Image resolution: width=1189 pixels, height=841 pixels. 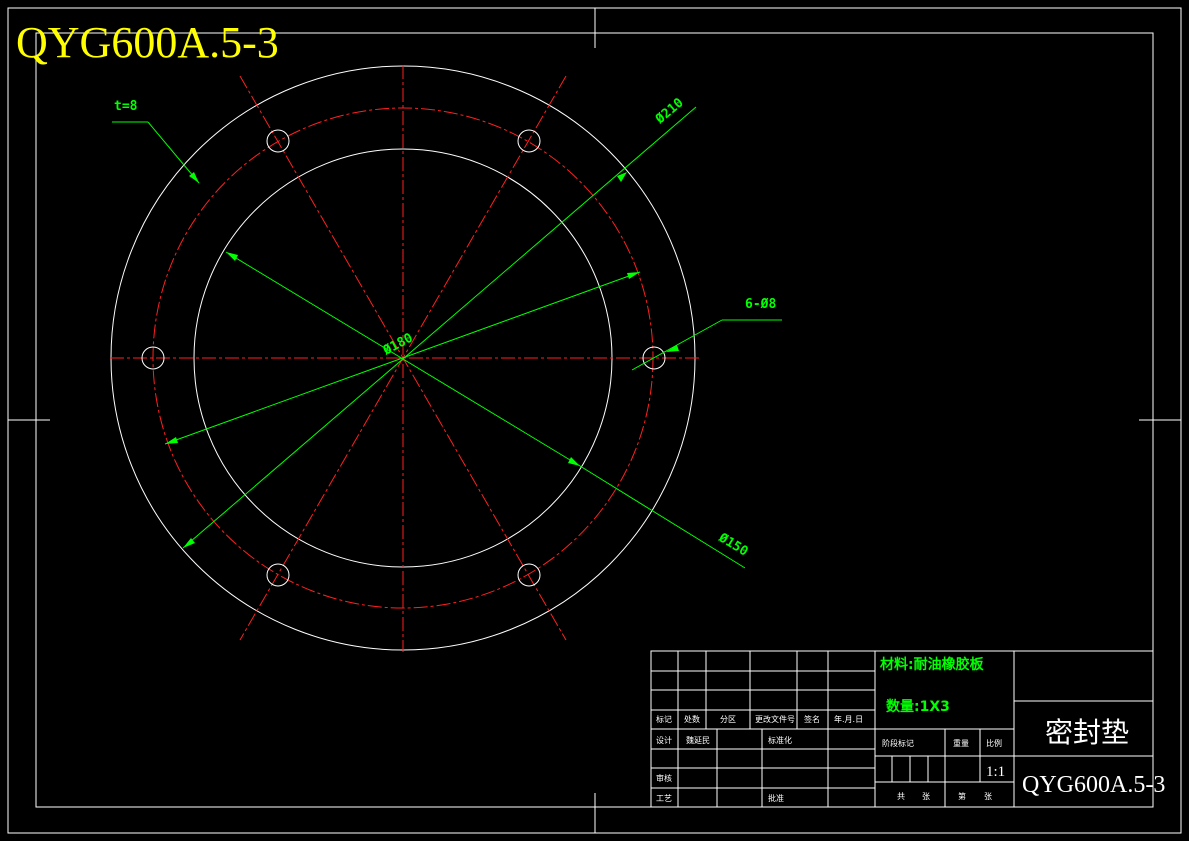 What do you see at coordinates (812, 719) in the screenshot?
I see `tb-signature: 签名` at bounding box center [812, 719].